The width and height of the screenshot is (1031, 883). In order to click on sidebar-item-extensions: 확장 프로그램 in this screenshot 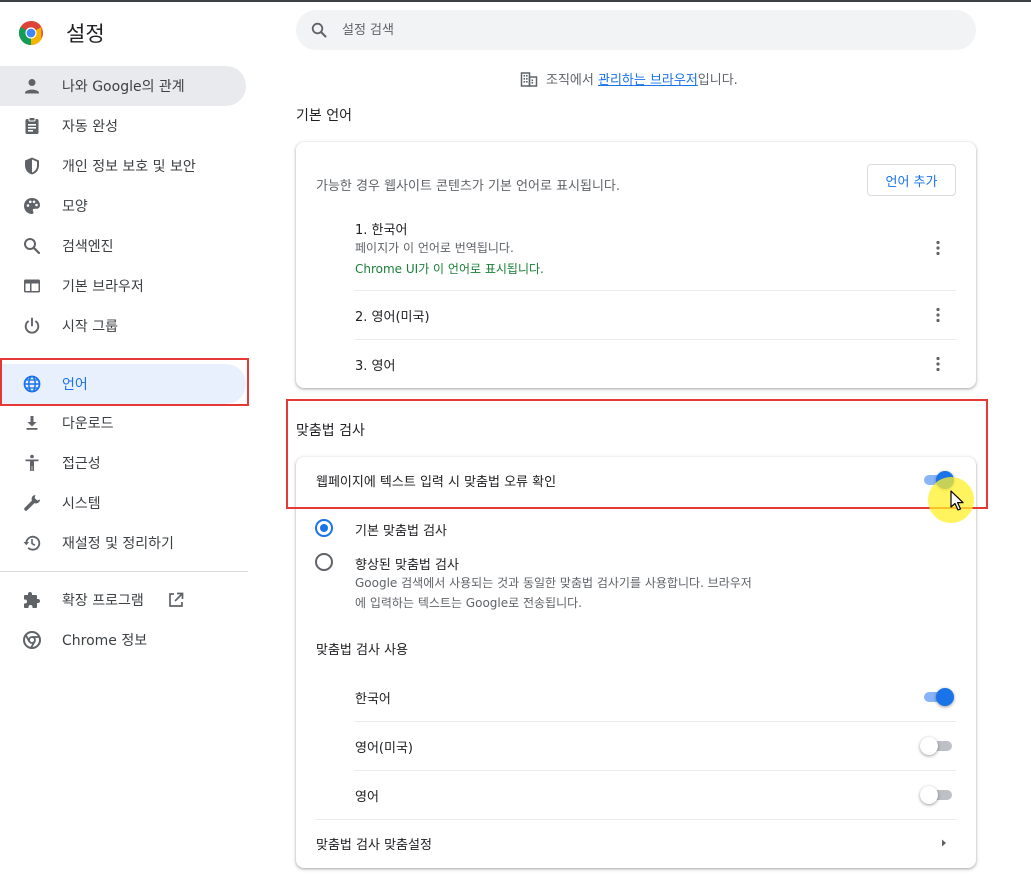, I will do `click(123, 600)`.